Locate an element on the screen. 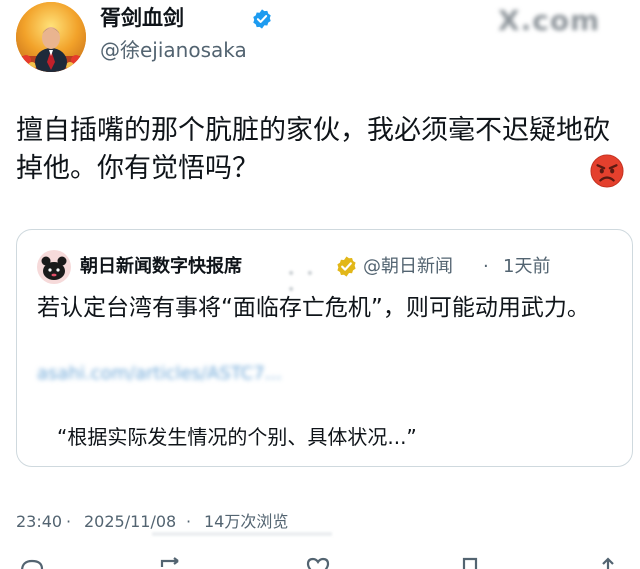 Image resolution: width=640 pixels, height=569 pixels. quote-timestamp: 1天前 is located at coordinates (526, 267).